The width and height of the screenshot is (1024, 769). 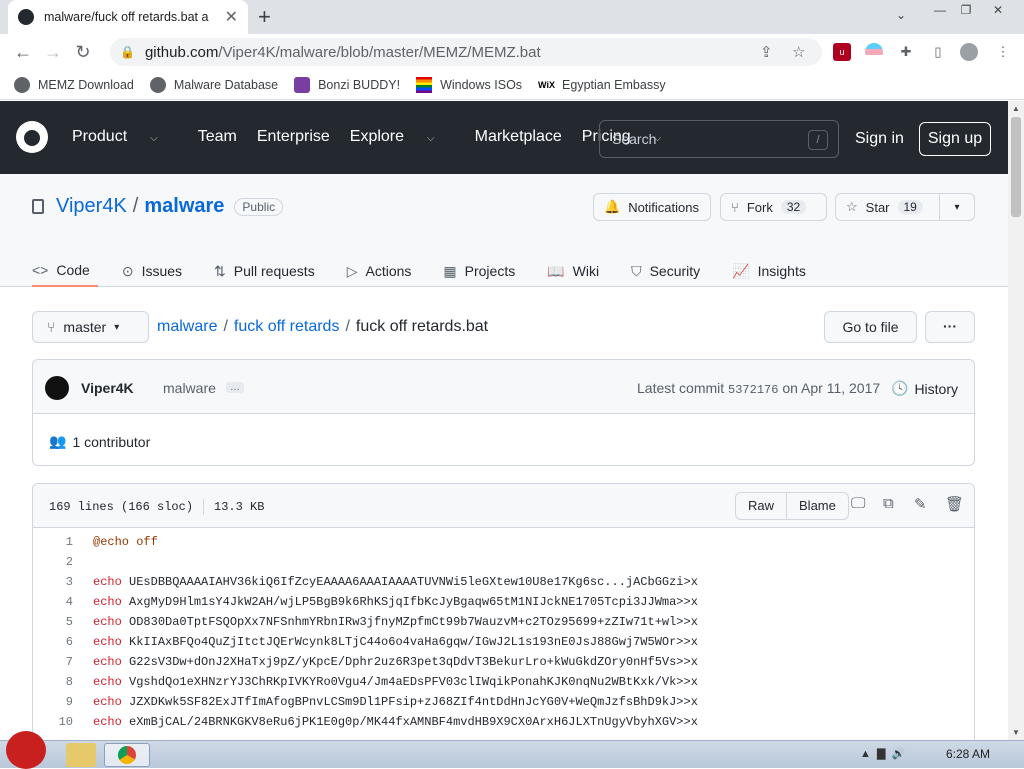 I want to click on search-input: Search /, so click(x=719, y=139).